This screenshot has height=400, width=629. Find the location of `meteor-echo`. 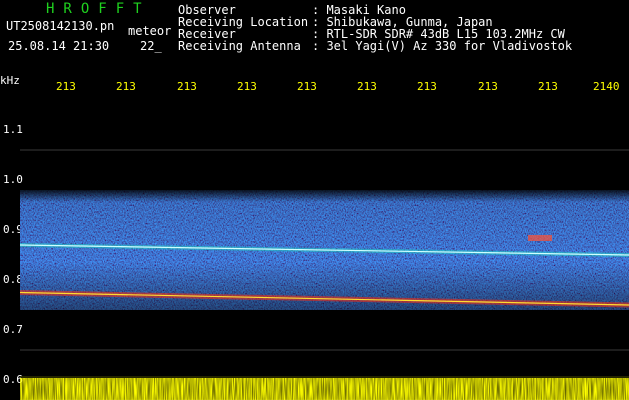

meteor-echo is located at coordinates (540, 238).